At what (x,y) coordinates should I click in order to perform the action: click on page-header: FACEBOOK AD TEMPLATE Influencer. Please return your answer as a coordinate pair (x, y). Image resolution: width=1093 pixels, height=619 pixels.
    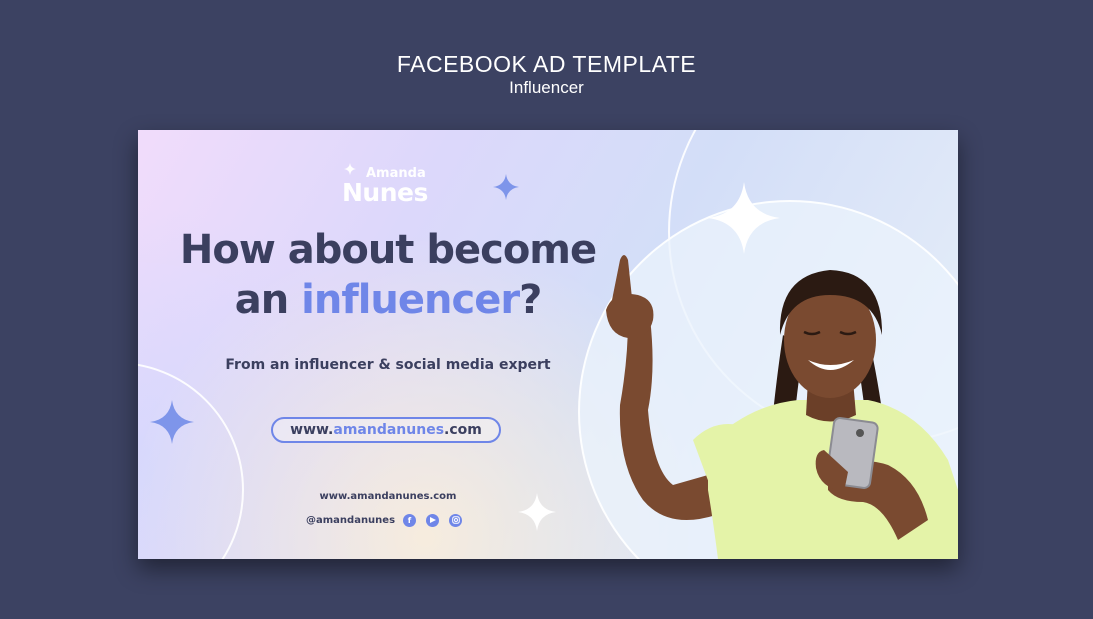
    Looking at the image, I should click on (546, 74).